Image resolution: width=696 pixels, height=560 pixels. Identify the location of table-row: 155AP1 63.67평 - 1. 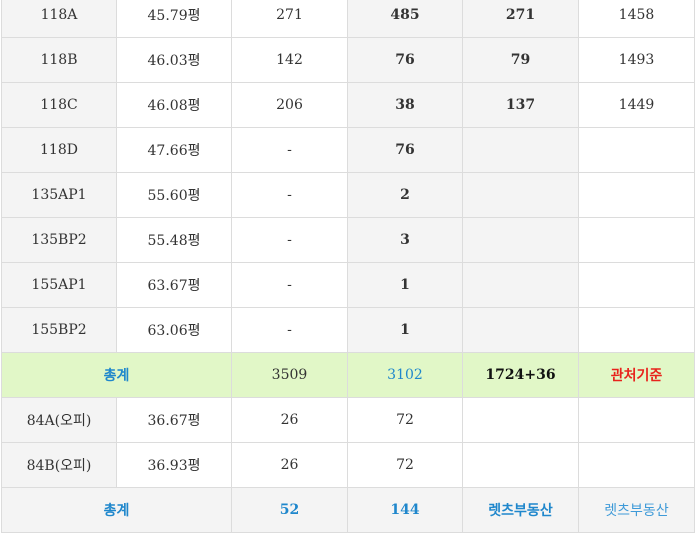
(348, 285).